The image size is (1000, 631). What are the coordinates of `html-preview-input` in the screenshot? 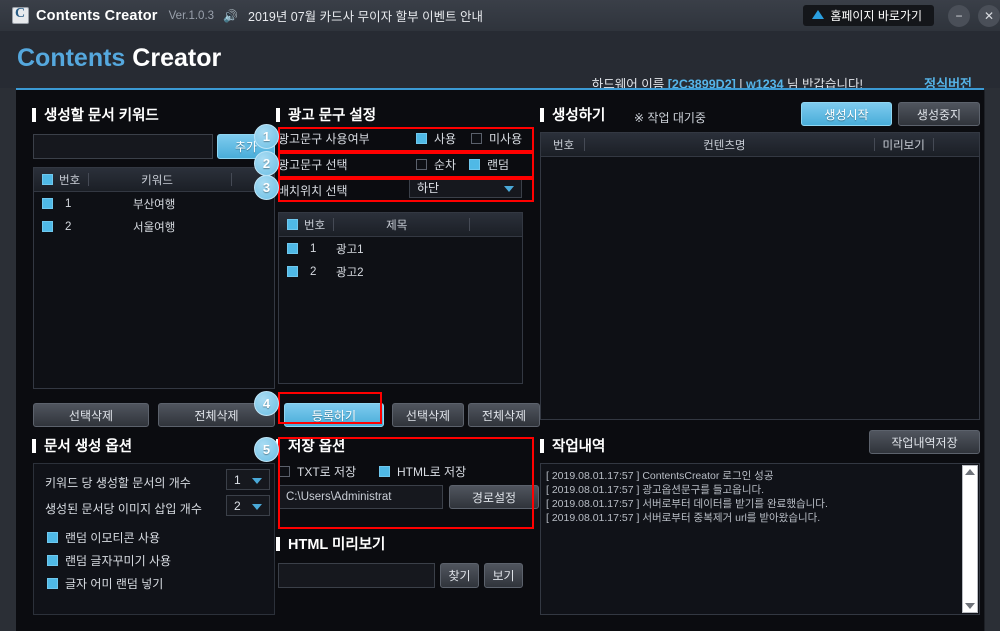 It's located at (356, 575).